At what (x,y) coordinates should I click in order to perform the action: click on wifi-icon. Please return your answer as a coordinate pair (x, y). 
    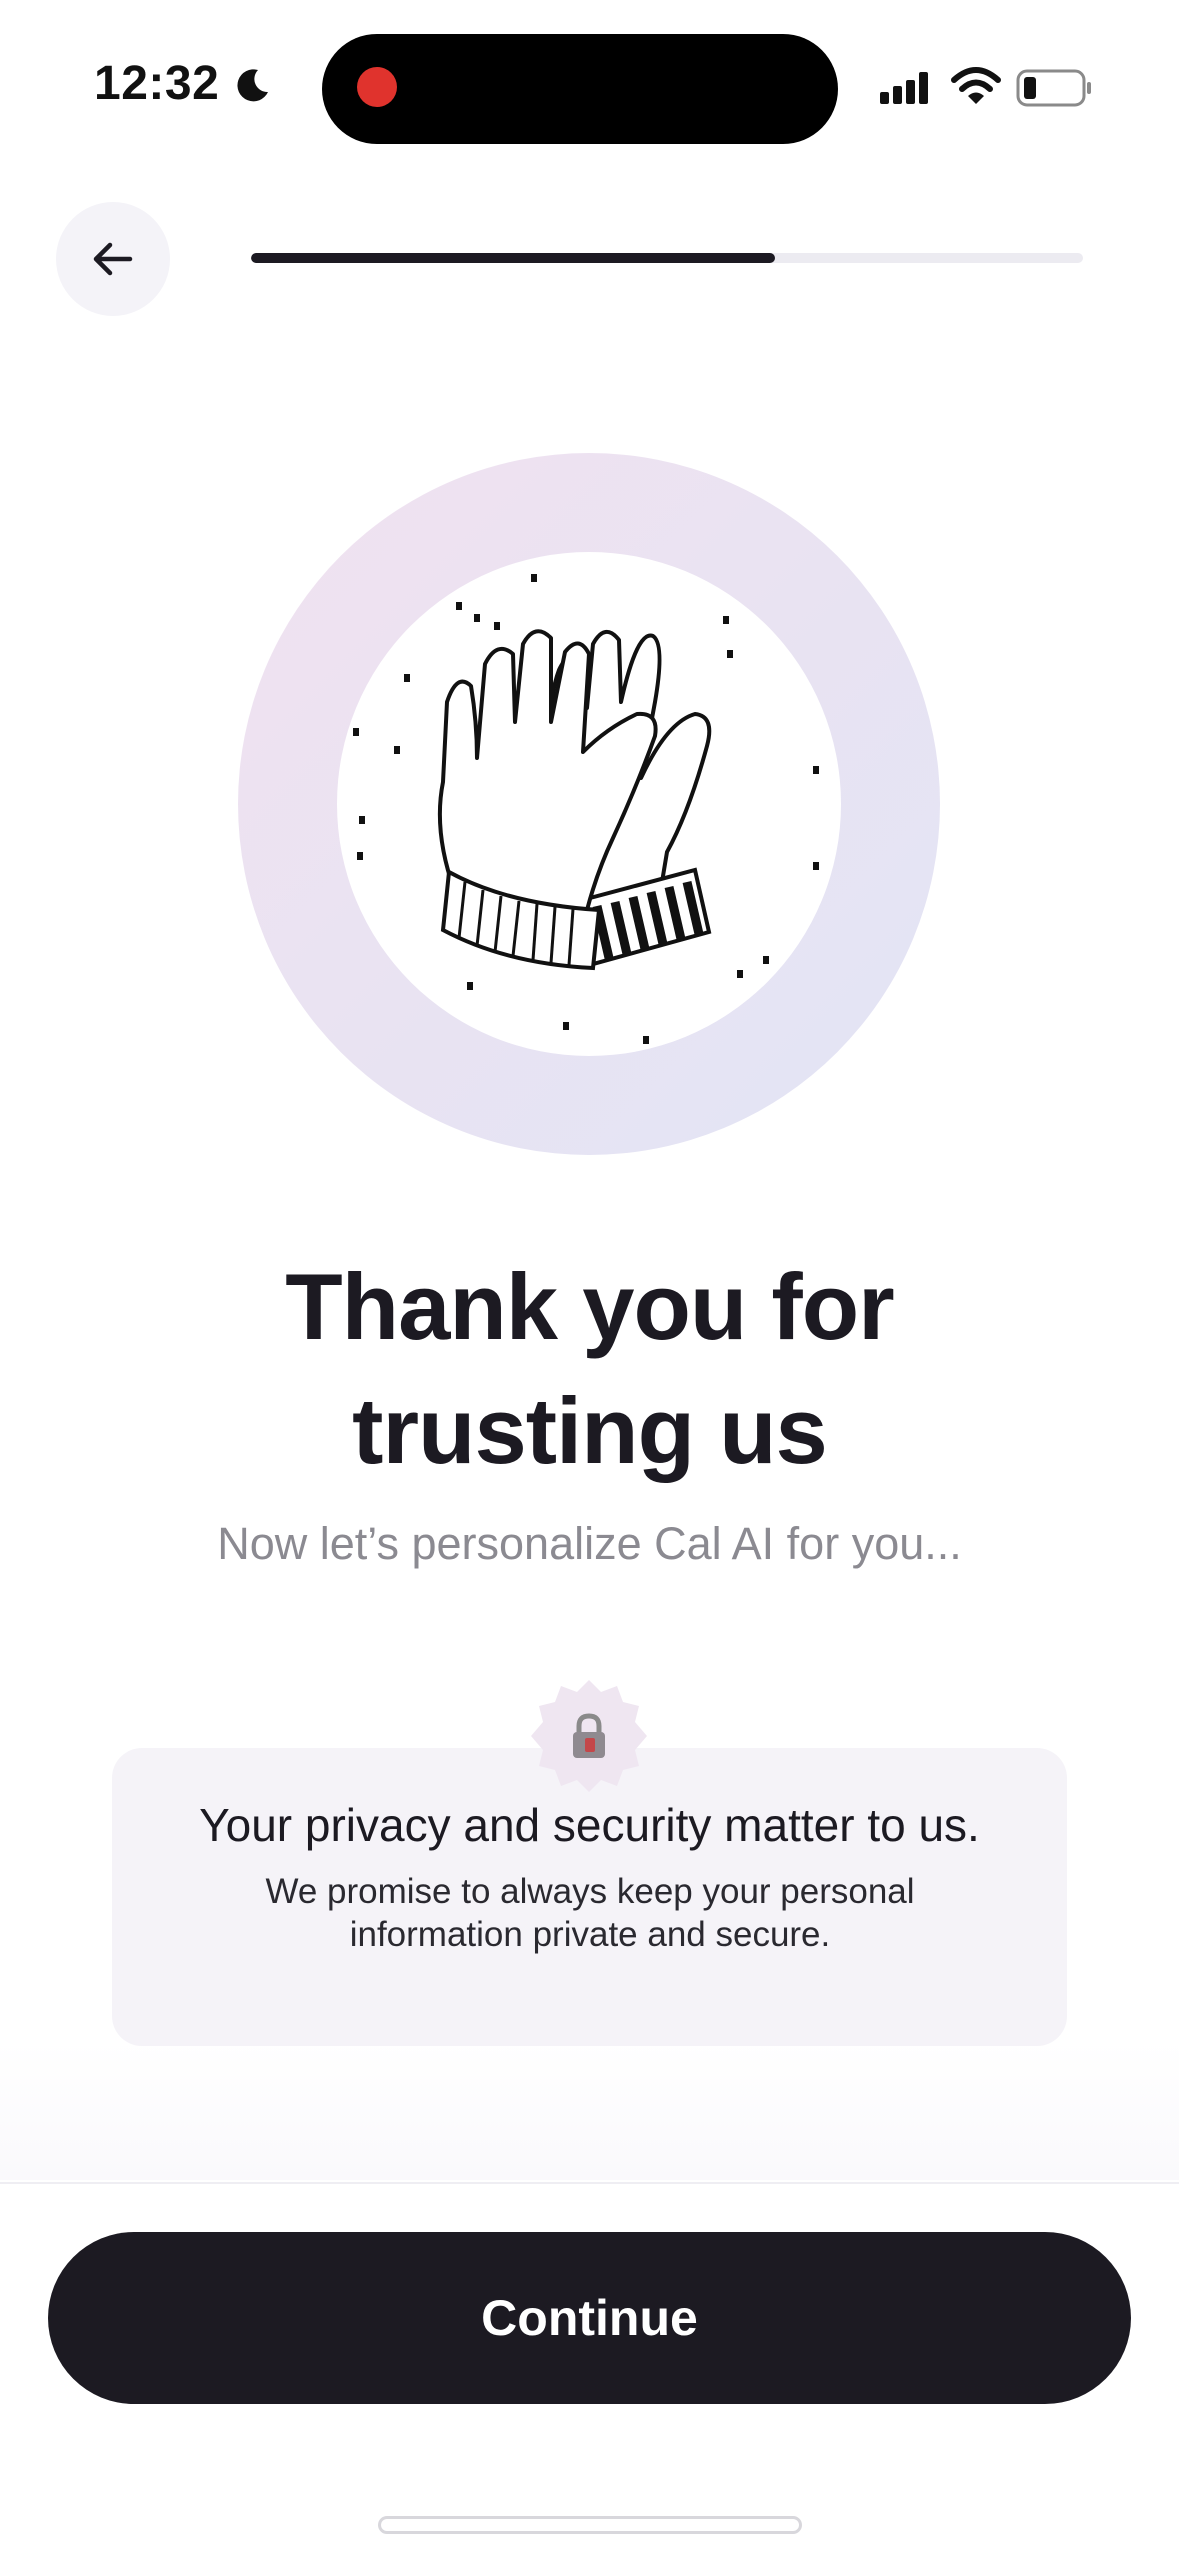
    Looking at the image, I should click on (976, 85).